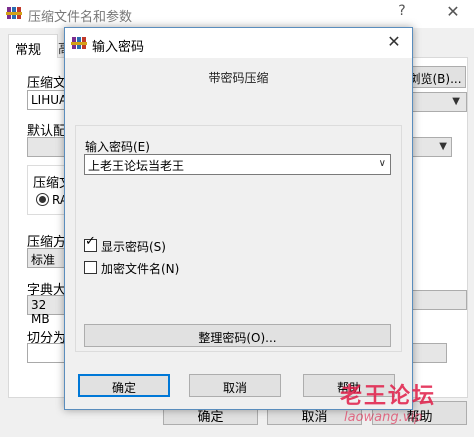  Describe the element at coordinates (90, 241) in the screenshot. I see `checkmark-icon: ✓` at that location.